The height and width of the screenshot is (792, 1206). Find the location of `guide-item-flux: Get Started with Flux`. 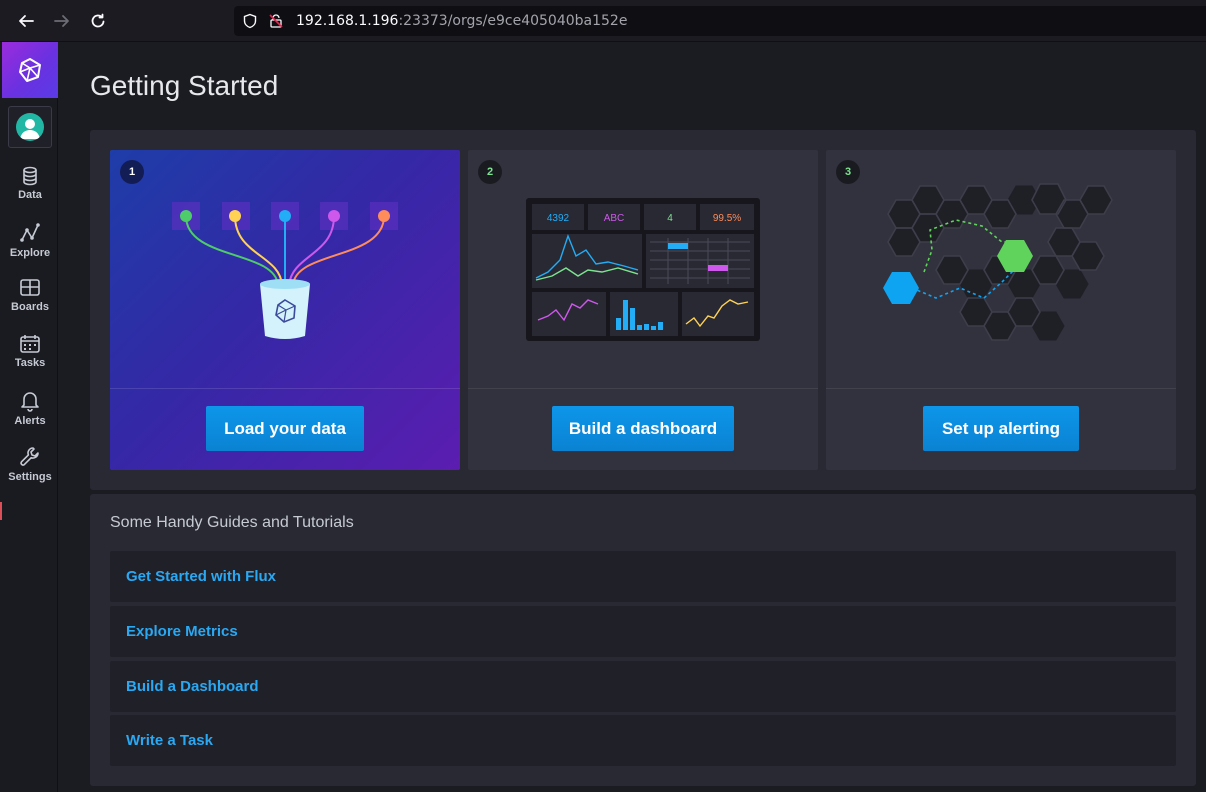

guide-item-flux: Get Started with Flux is located at coordinates (643, 576).